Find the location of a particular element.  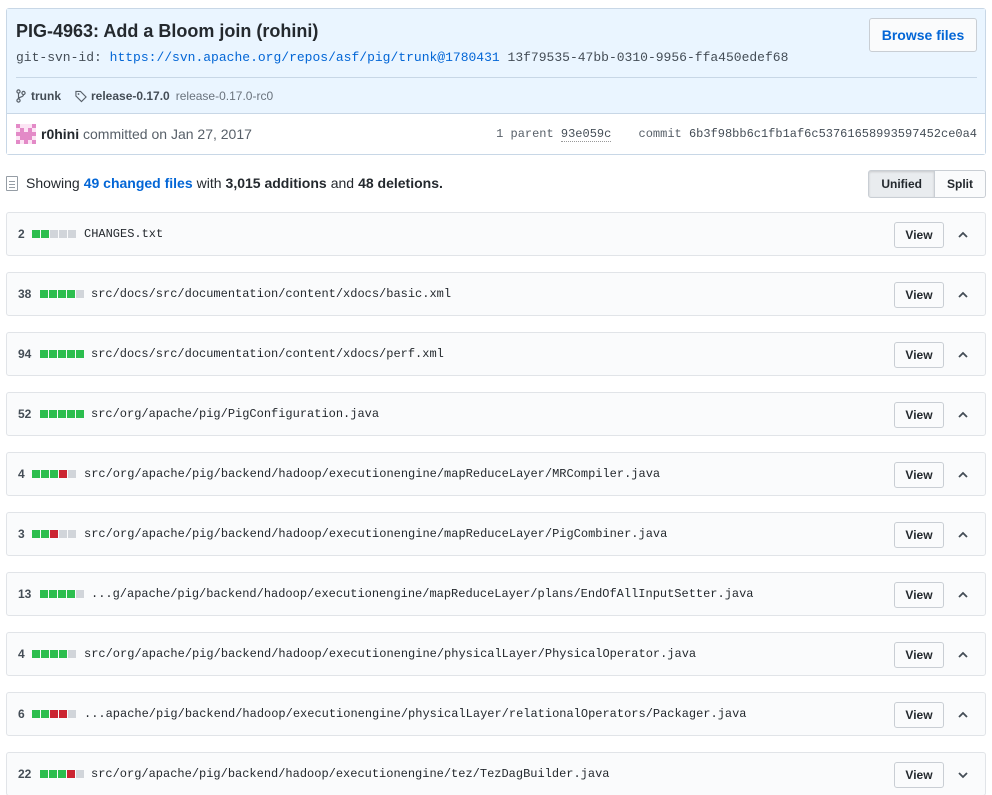

diff-count: 4 is located at coordinates (21, 474).